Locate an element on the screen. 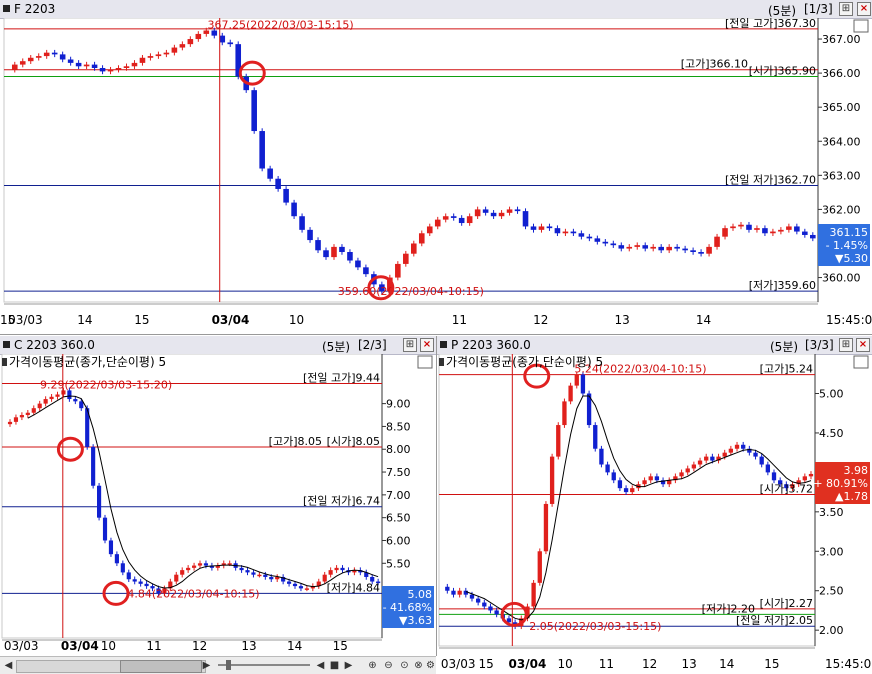  zoom-in-icon: ⊕ is located at coordinates (372, 665).